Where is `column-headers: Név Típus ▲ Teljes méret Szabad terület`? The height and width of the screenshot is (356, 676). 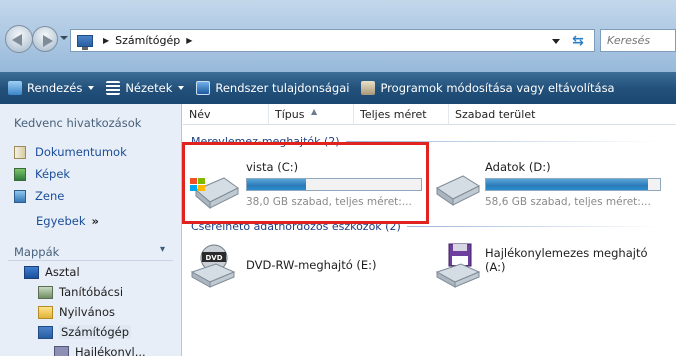 column-headers: Név Típus ▲ Teljes méret Szabad terület is located at coordinates (429, 114).